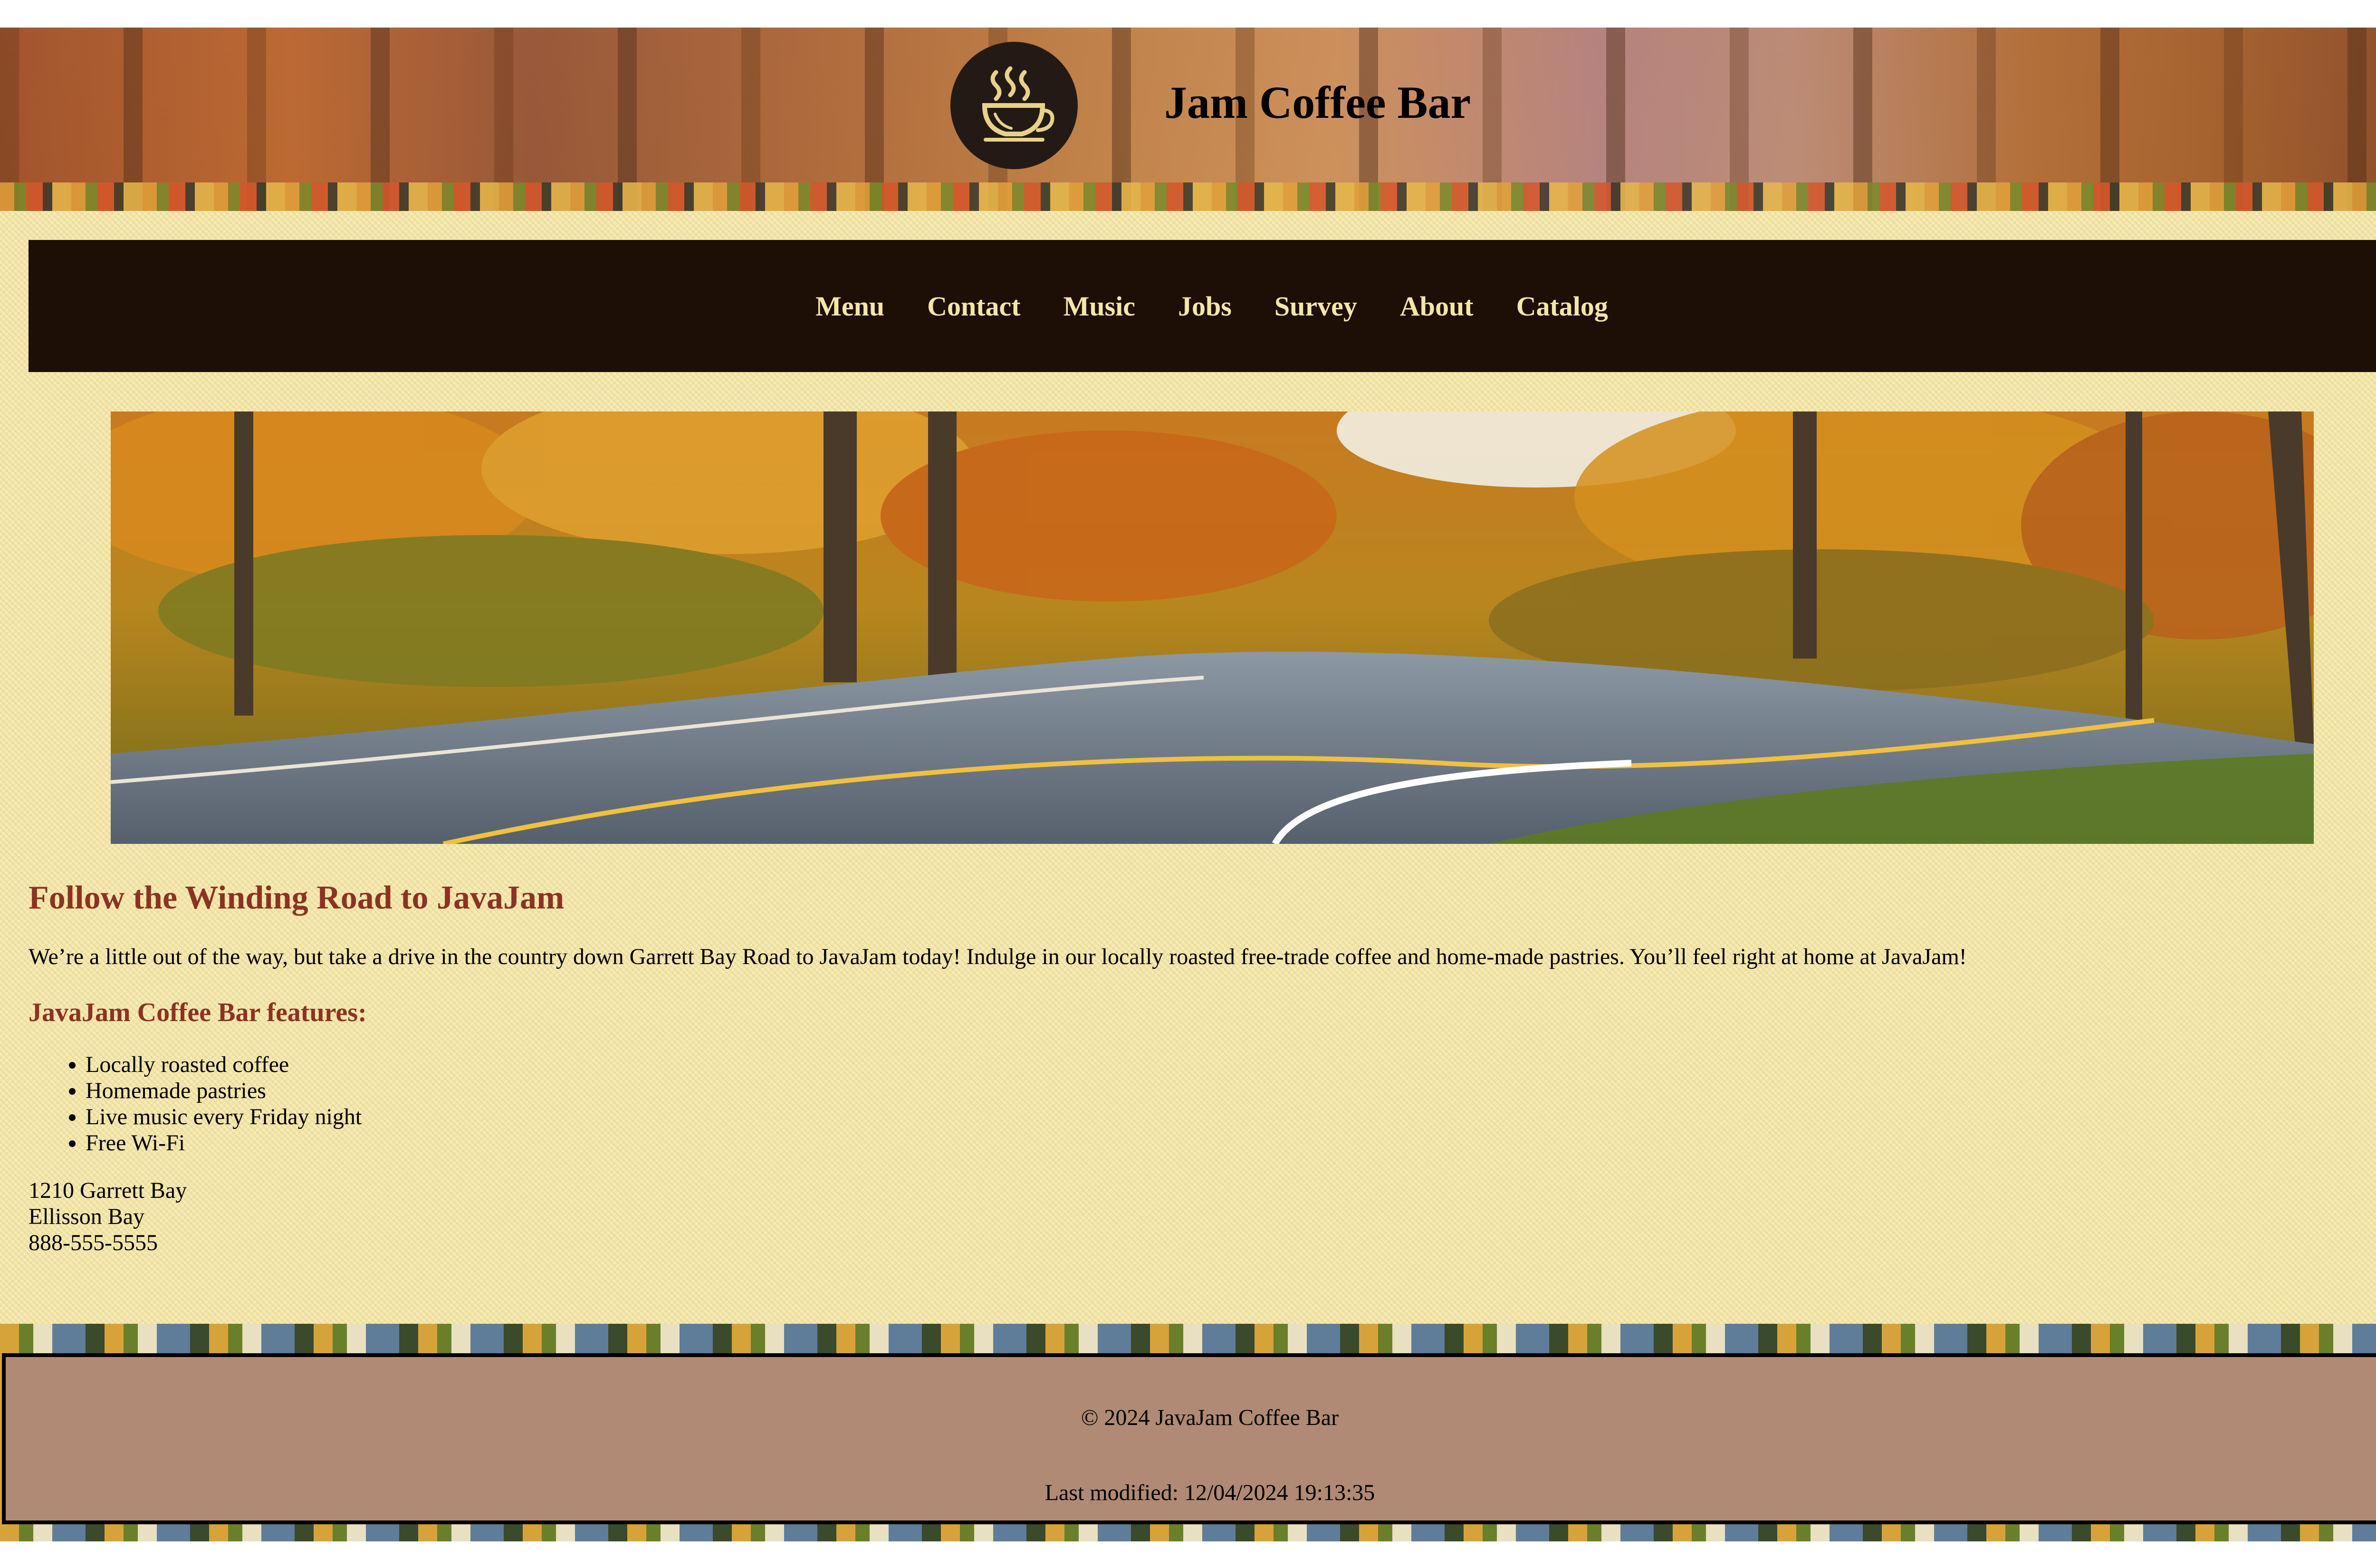 Image resolution: width=2376 pixels, height=1568 pixels. I want to click on feature-item: Live music every Friday night, so click(1221, 1117).